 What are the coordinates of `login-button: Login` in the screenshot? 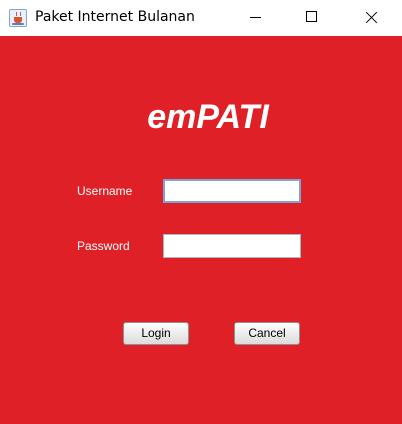 It's located at (156, 333).